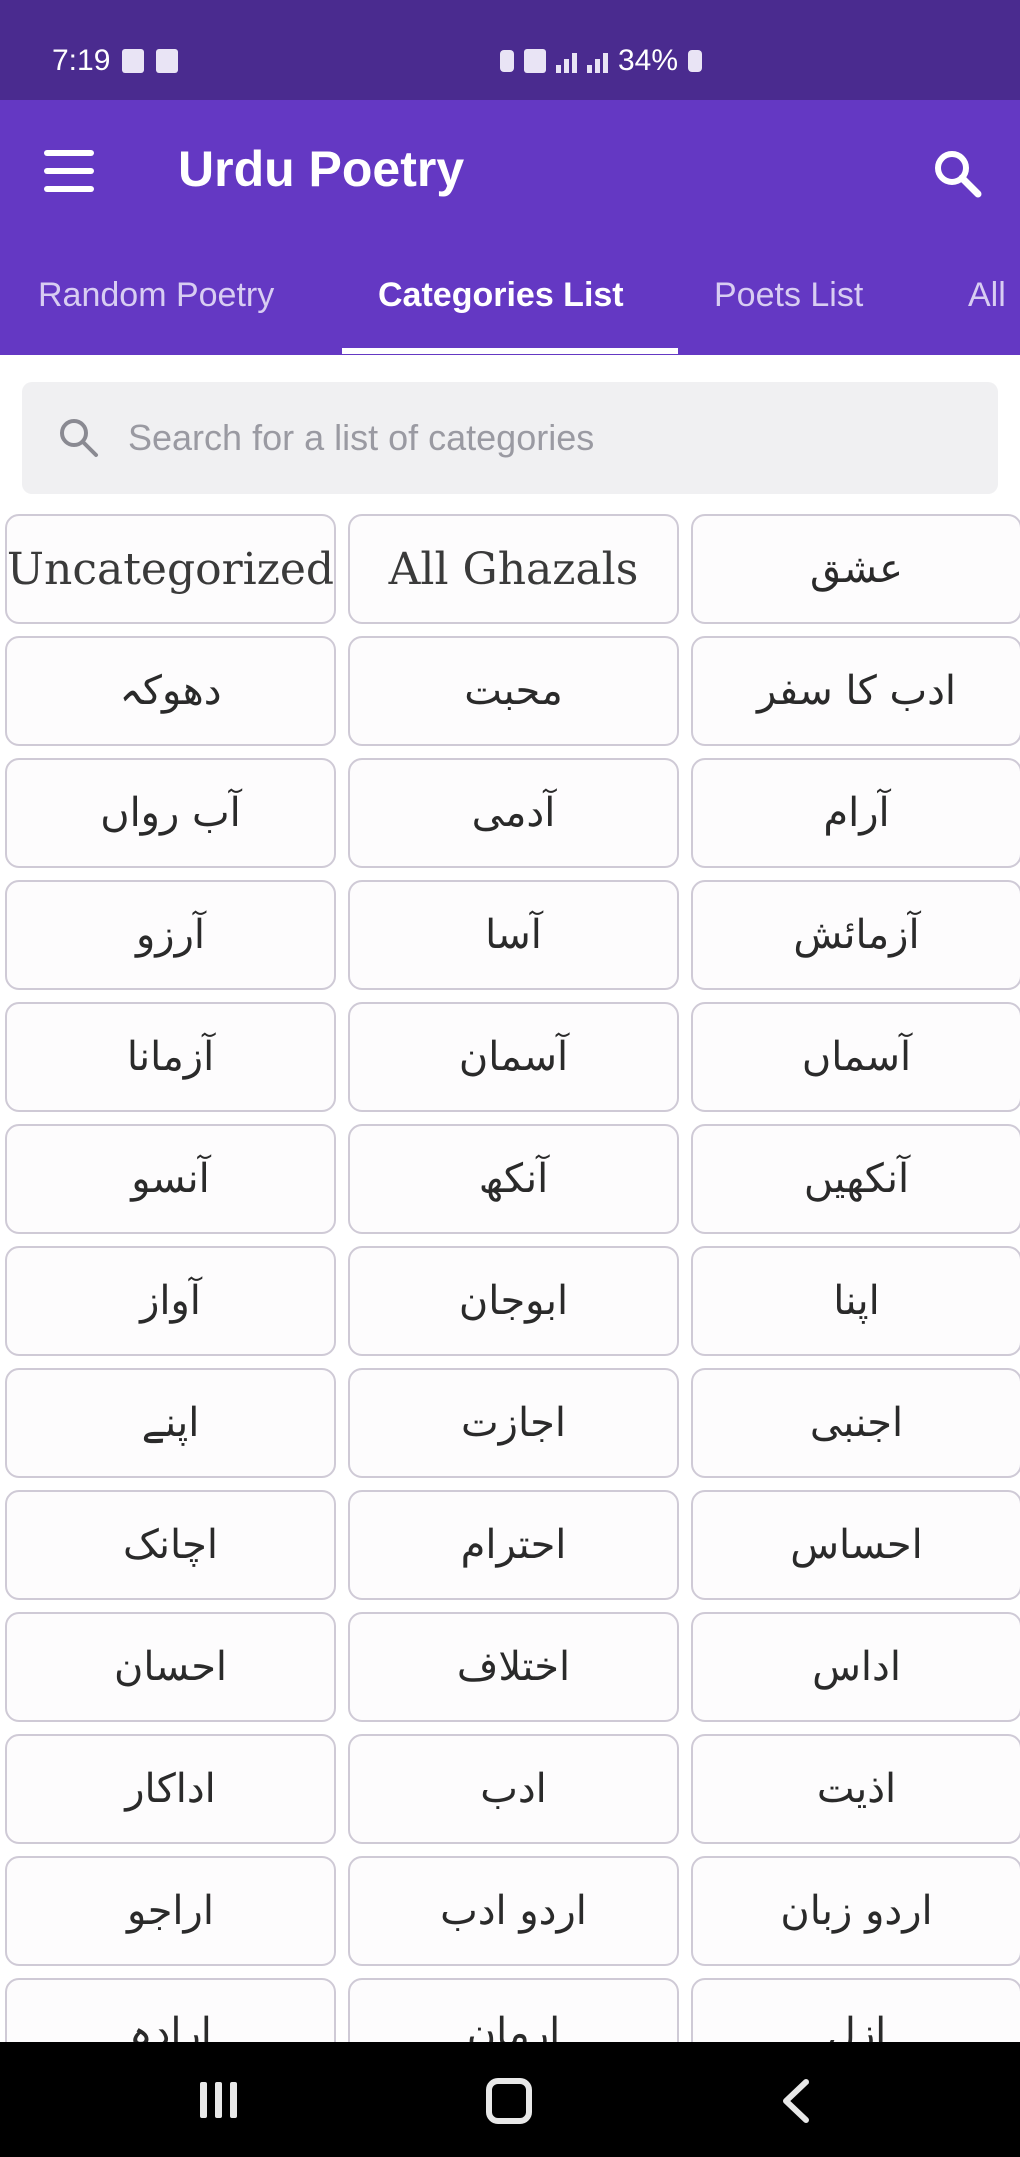 The image size is (1020, 2157). Describe the element at coordinates (79, 438) in the screenshot. I see `search-field-icon` at that location.